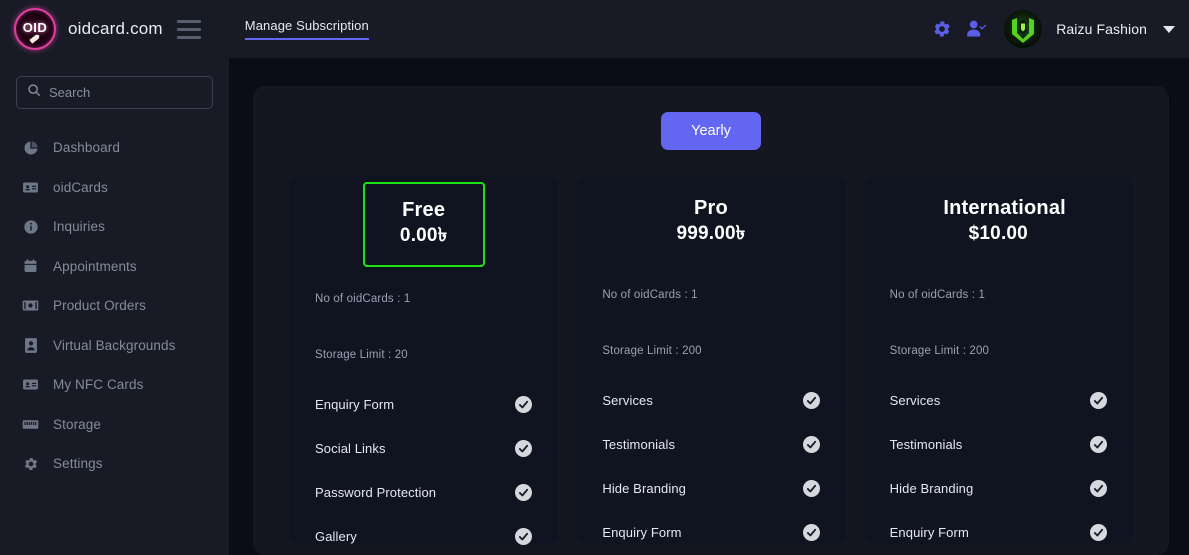 Image resolution: width=1189 pixels, height=555 pixels. I want to click on header-actions: Raizu Fashion, so click(1053, 29).